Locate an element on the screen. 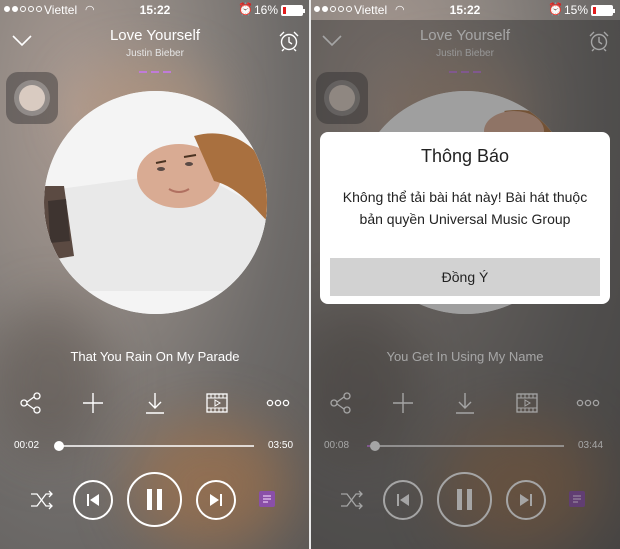 Image resolution: width=620 pixels, height=549 pixels. seek-bar is located at coordinates (153, 446).